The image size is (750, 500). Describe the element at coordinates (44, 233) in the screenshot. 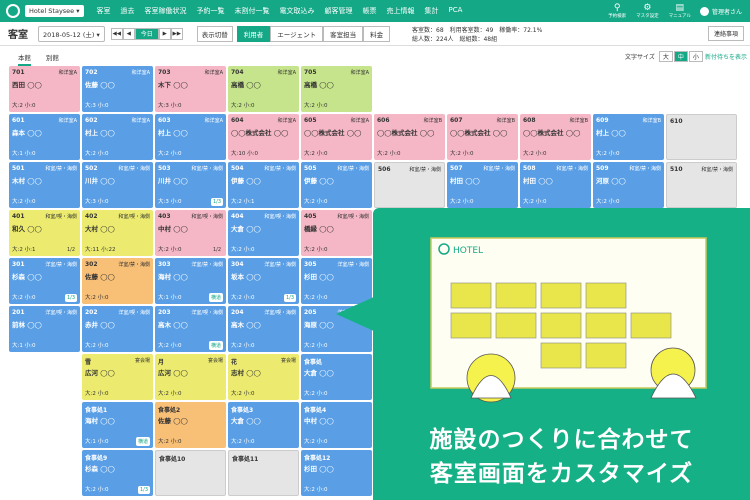

I see `room-card: 401 和室/喫・海側 和久 ◯◯ 大:2 小:1 1/2` at that location.